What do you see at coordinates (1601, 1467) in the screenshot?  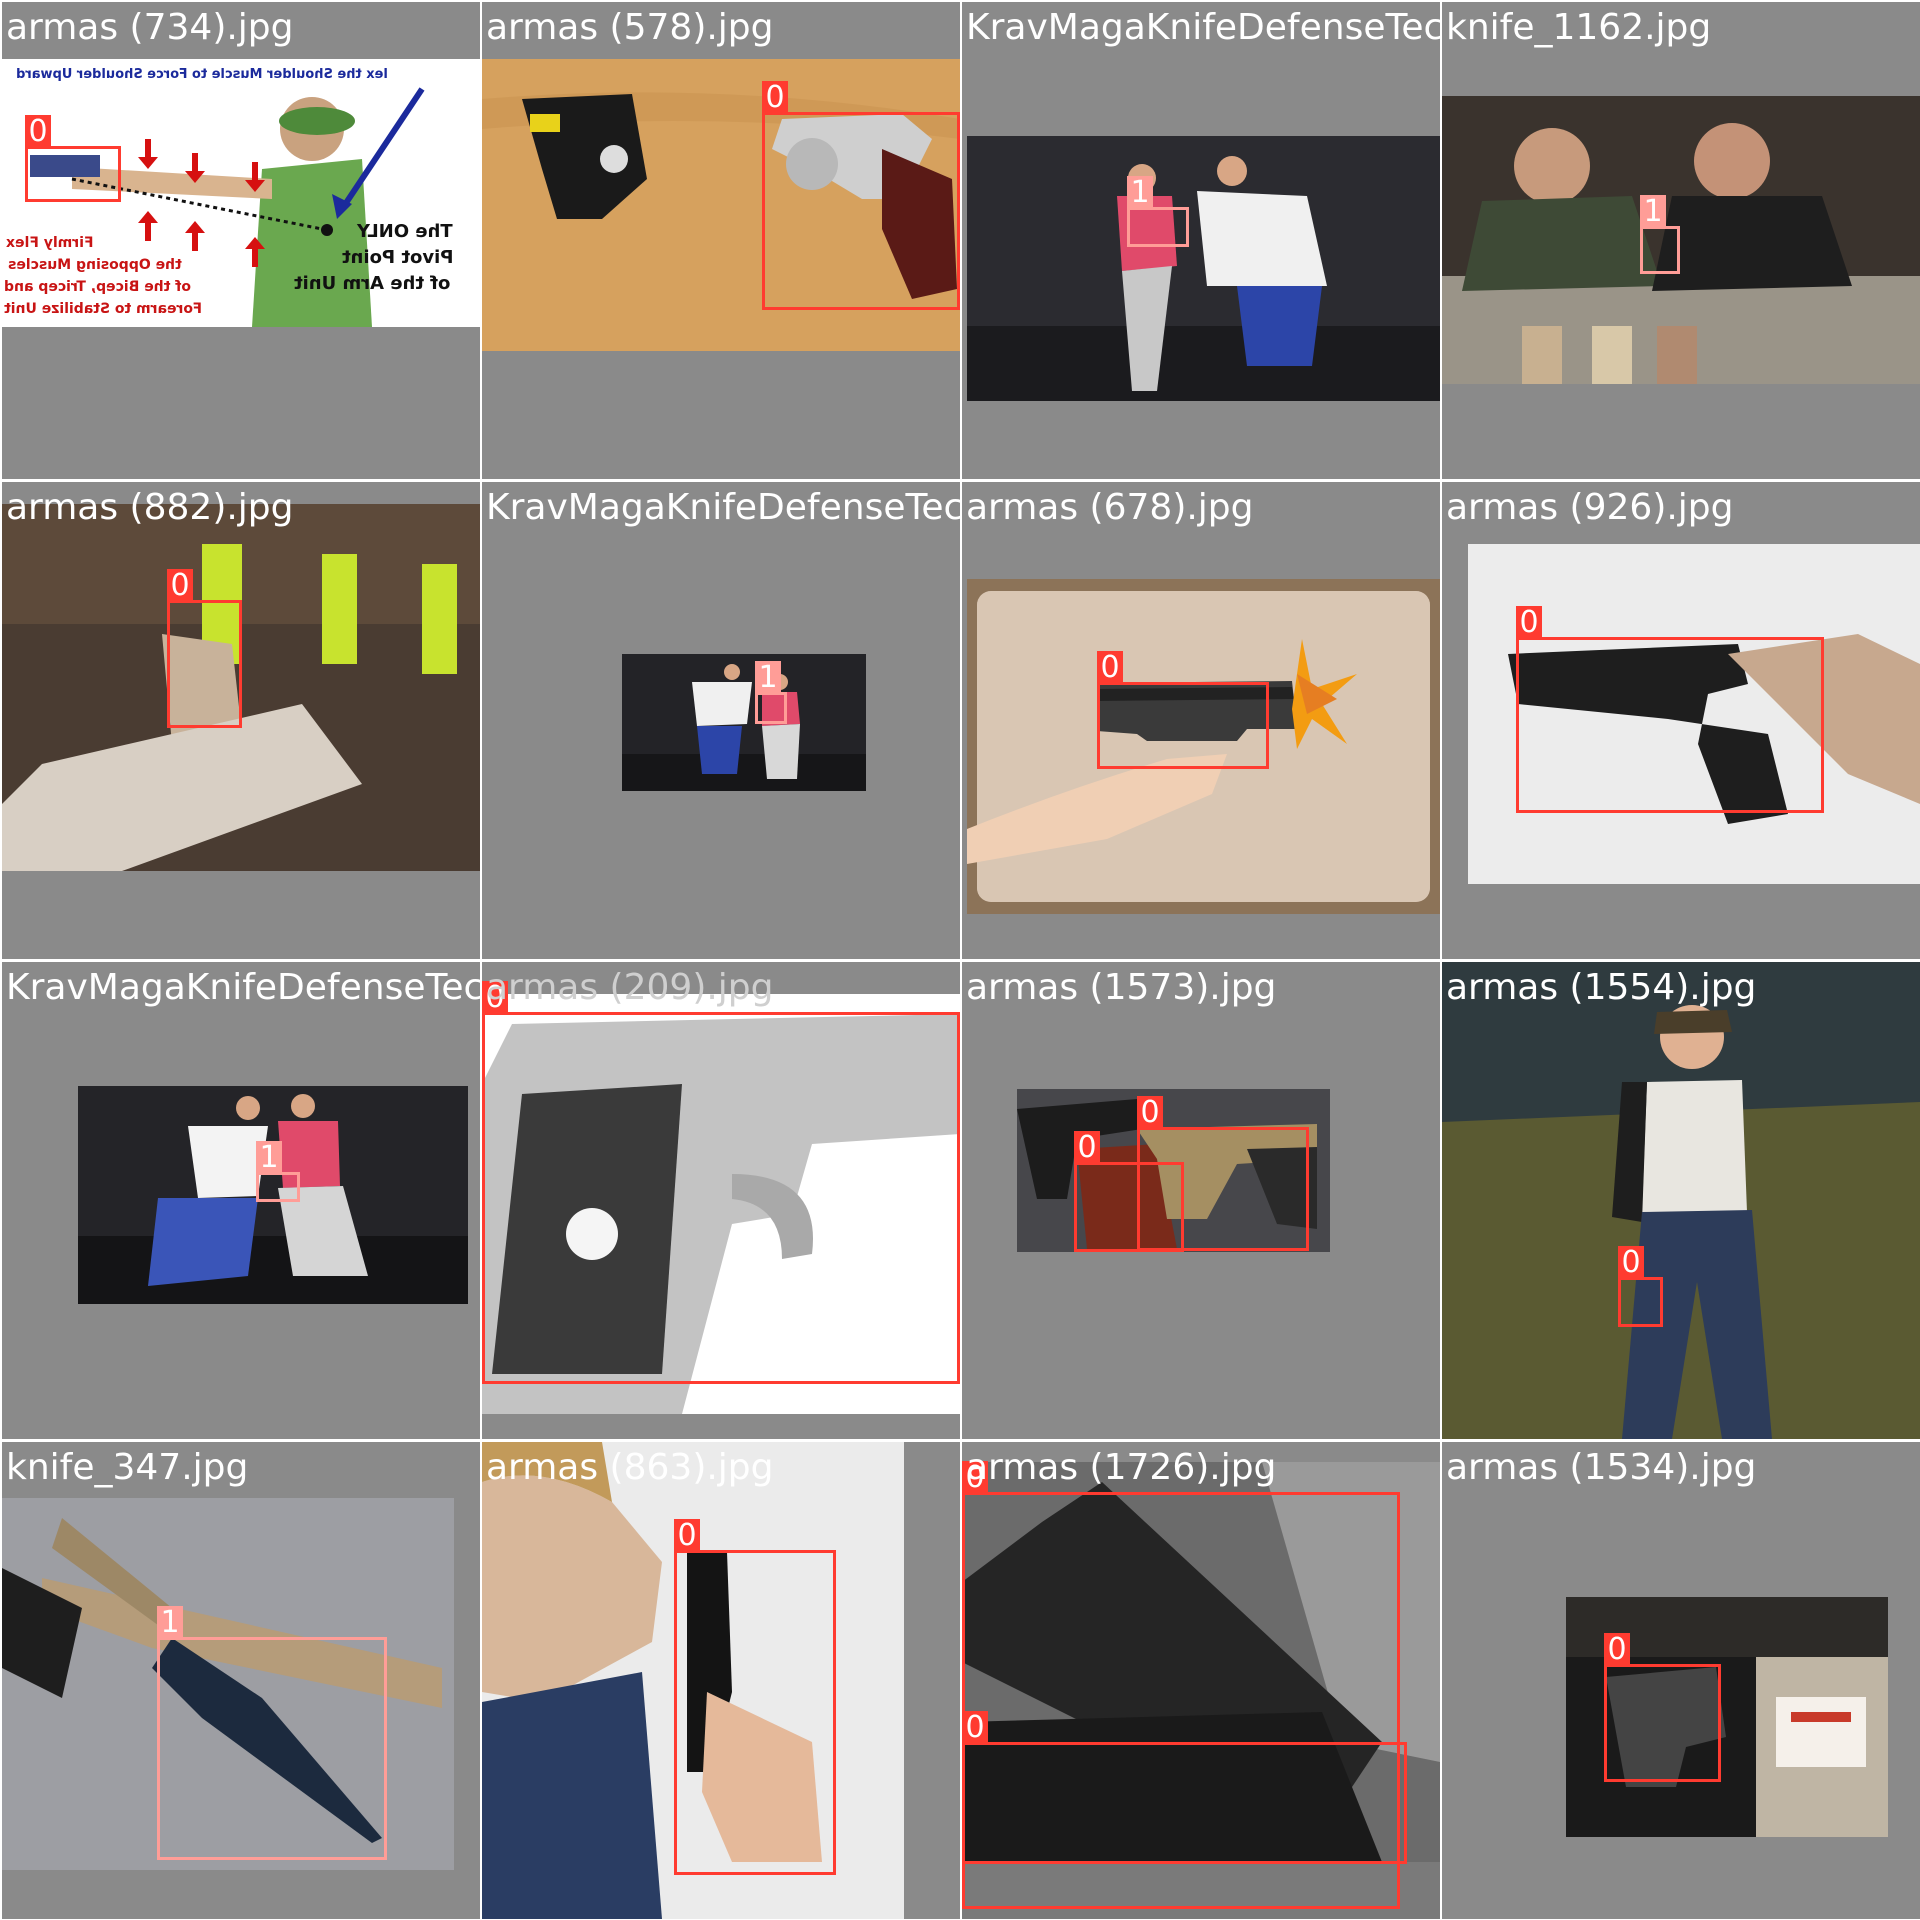 I see `filename-label: armas (1534).jpg` at bounding box center [1601, 1467].